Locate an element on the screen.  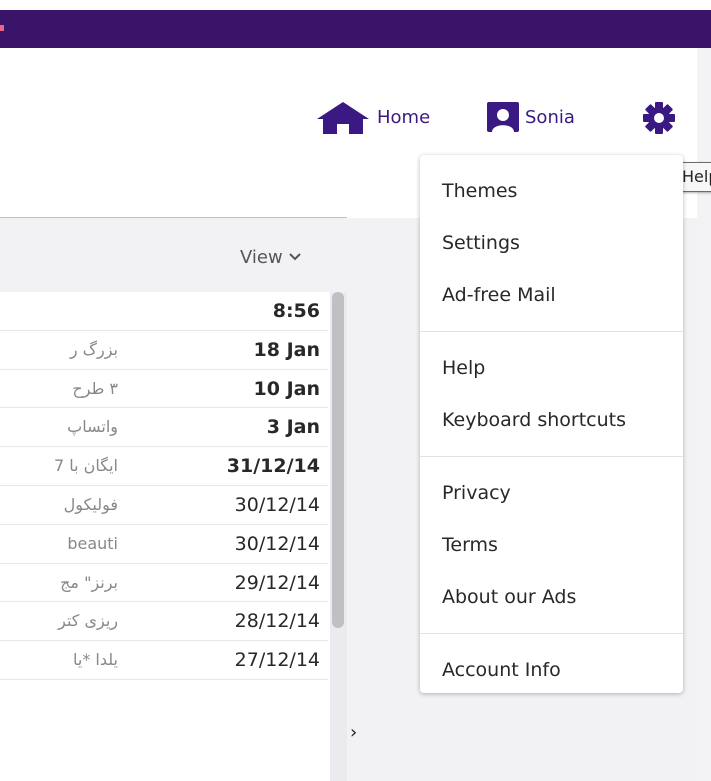
message-date: 3 Jan is located at coordinates (293, 427).